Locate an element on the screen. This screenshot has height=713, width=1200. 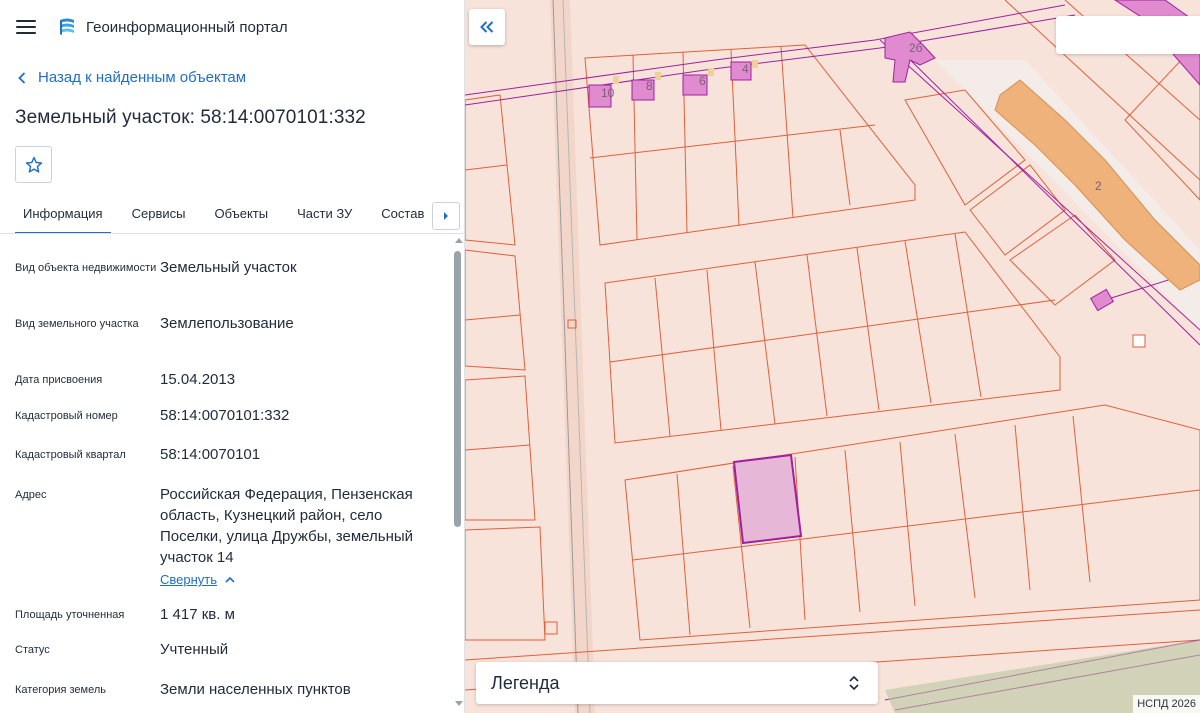
back-to-results-link: Назад к найденным объектам is located at coordinates (132, 77).